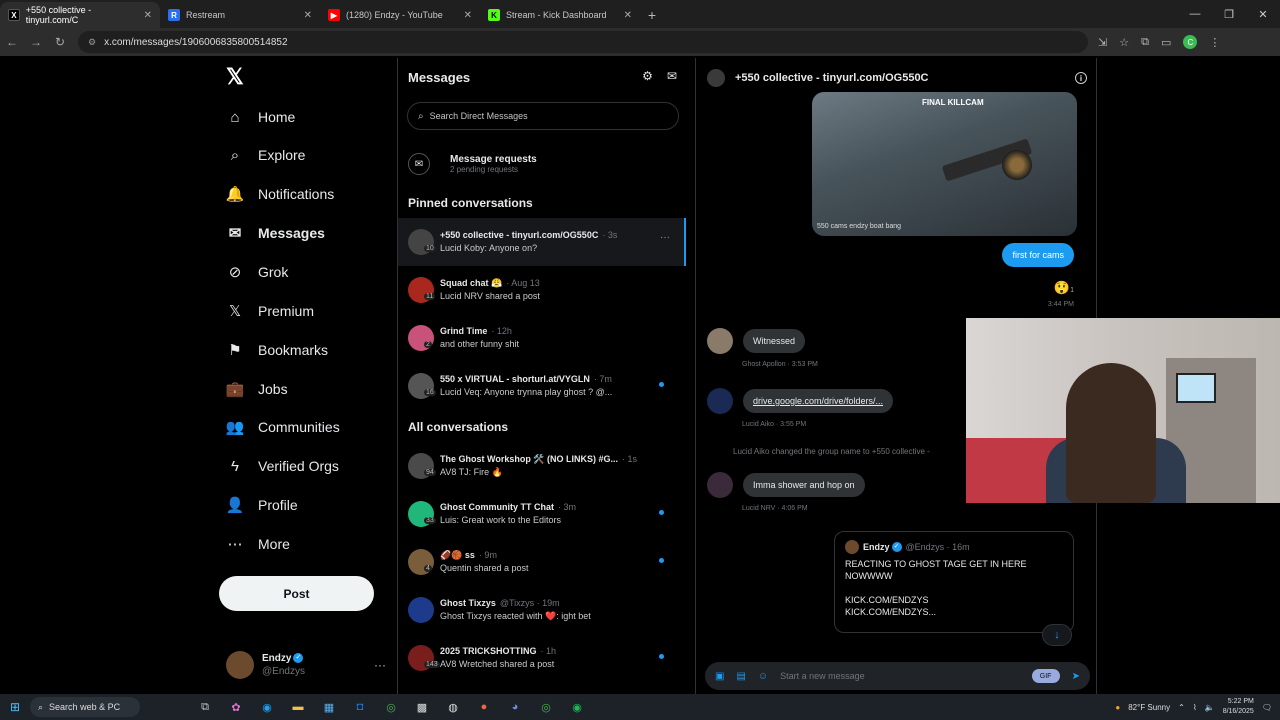 The width and height of the screenshot is (1280, 720). What do you see at coordinates (1111, 433) in the screenshot?
I see `streamer-image` at bounding box center [1111, 433].